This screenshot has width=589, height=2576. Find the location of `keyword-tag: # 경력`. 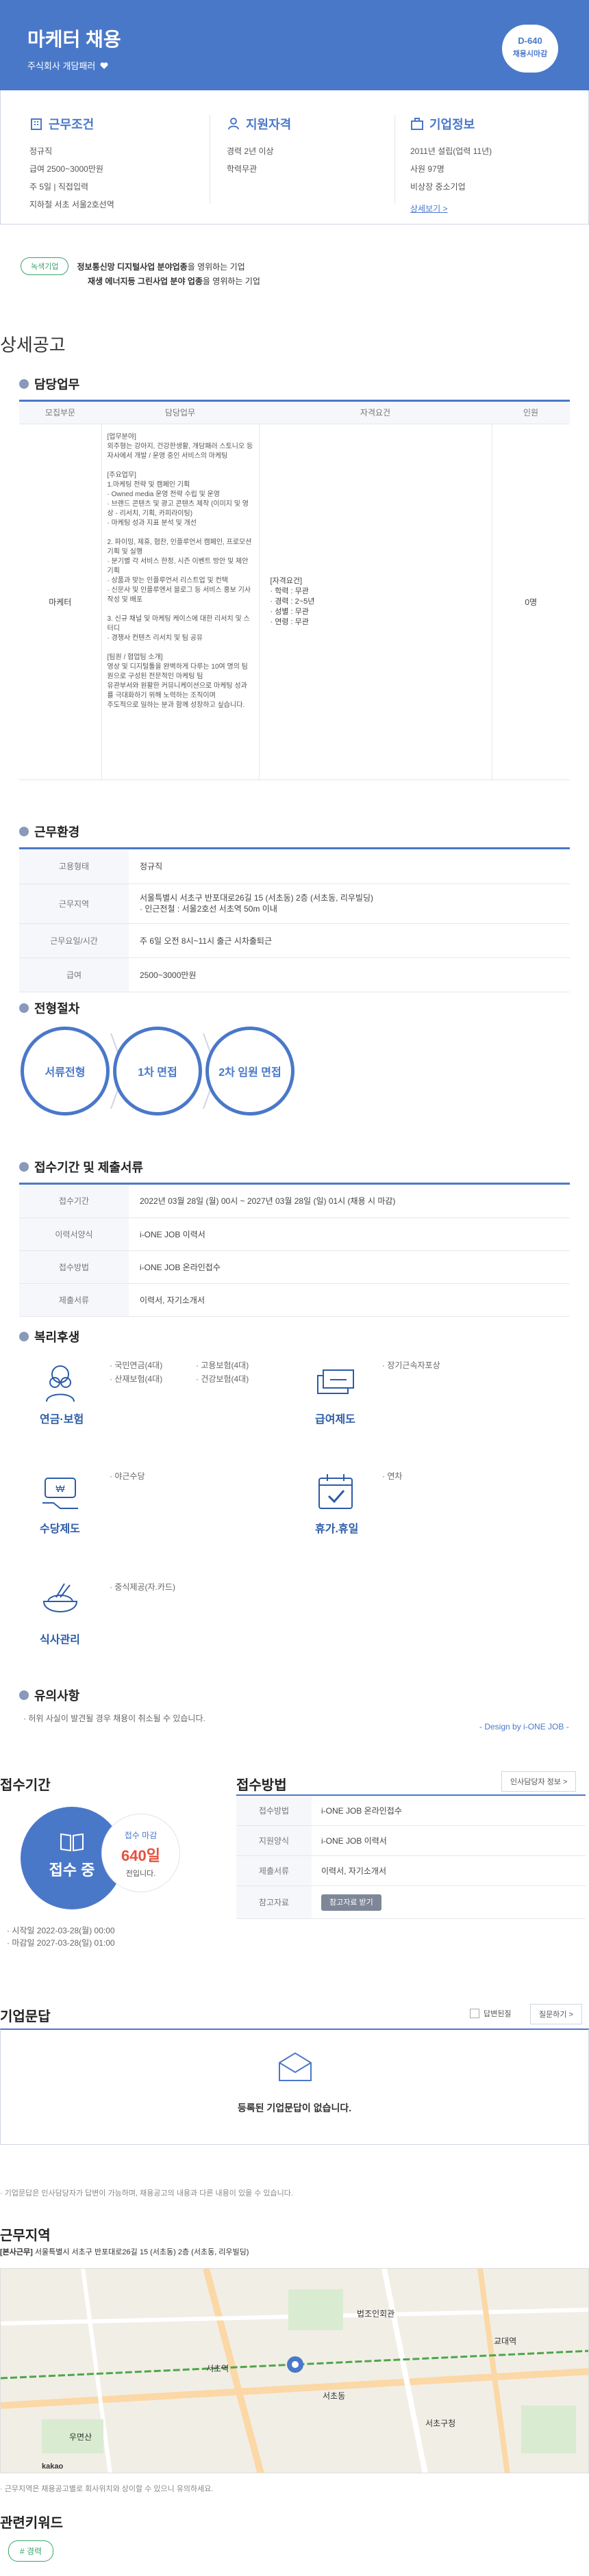

keyword-tag: # 경력 is located at coordinates (31, 2551).